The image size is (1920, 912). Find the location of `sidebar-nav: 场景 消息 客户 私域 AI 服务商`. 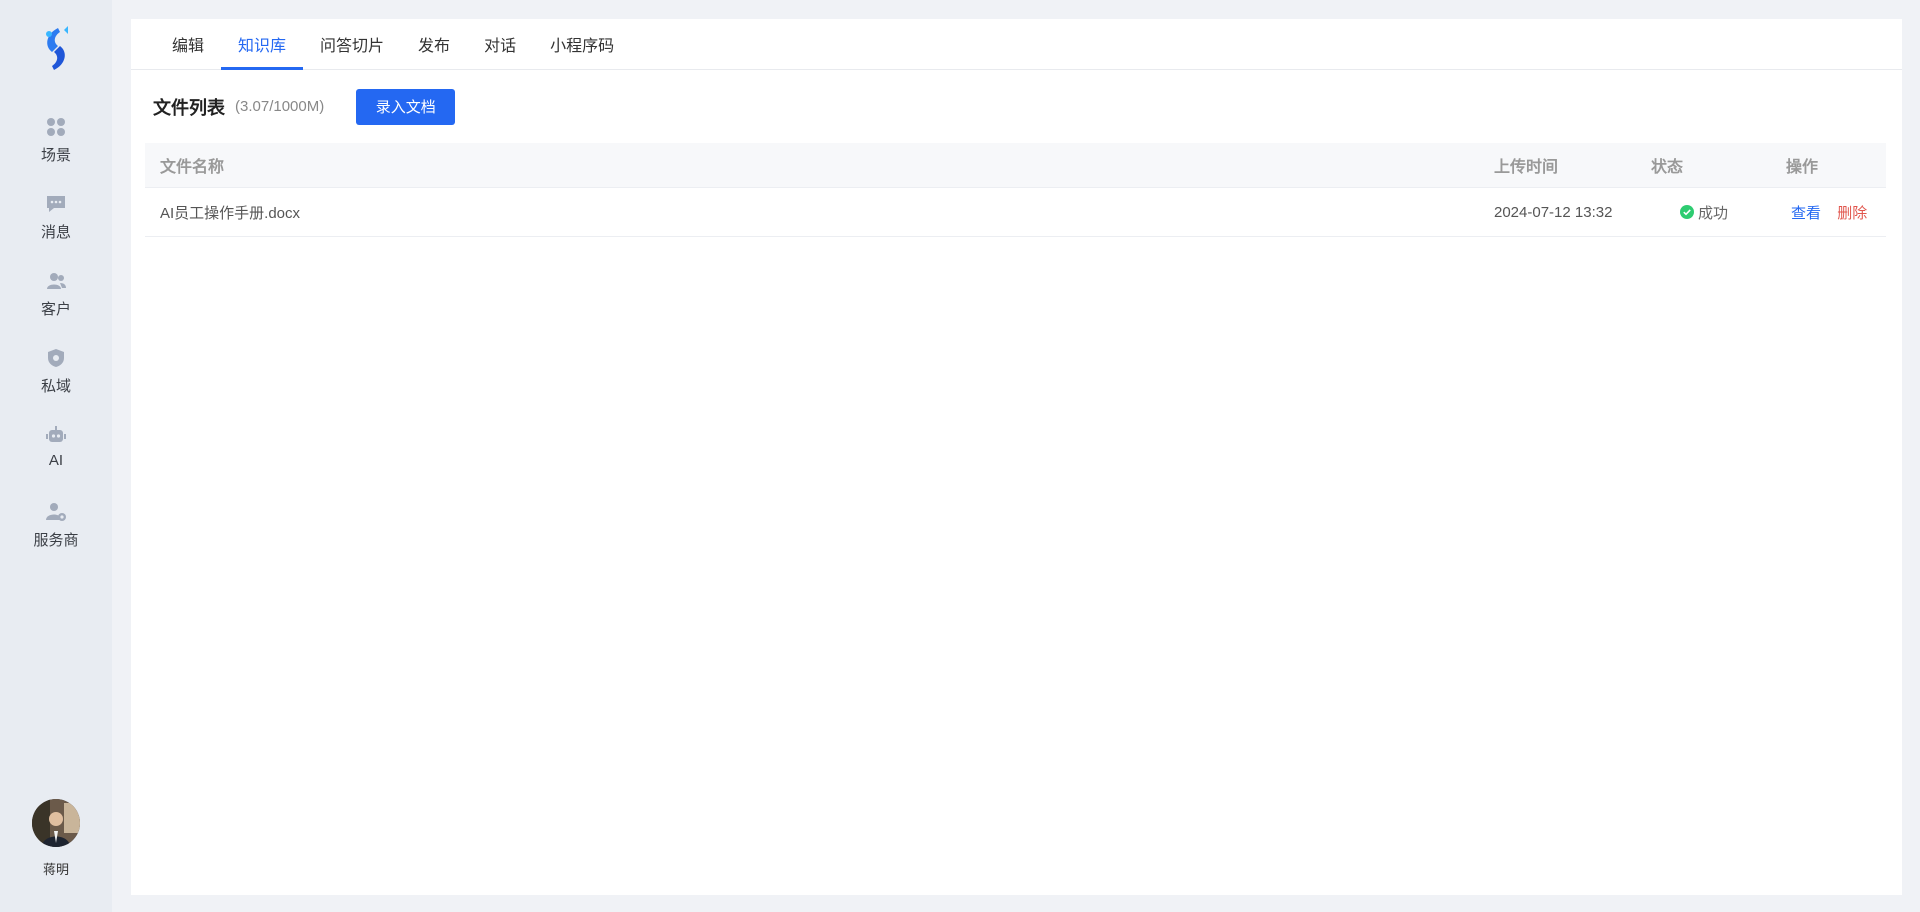

sidebar-nav: 场景 消息 客户 私域 AI 服务商 is located at coordinates (56, 345).